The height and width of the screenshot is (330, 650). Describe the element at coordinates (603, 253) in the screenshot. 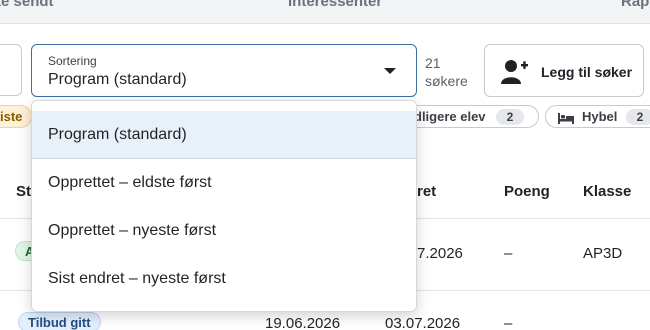

I see `cell-class: AP3D` at that location.